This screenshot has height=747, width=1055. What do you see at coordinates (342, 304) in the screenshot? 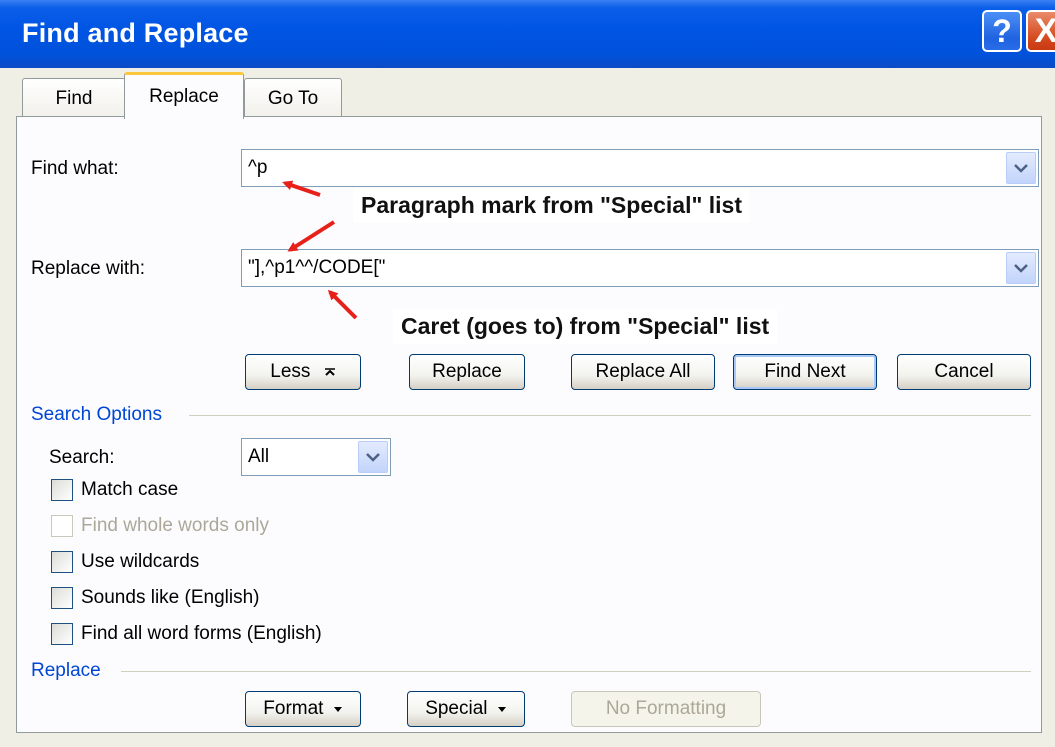
I see `arrow-to-replace-caret` at bounding box center [342, 304].